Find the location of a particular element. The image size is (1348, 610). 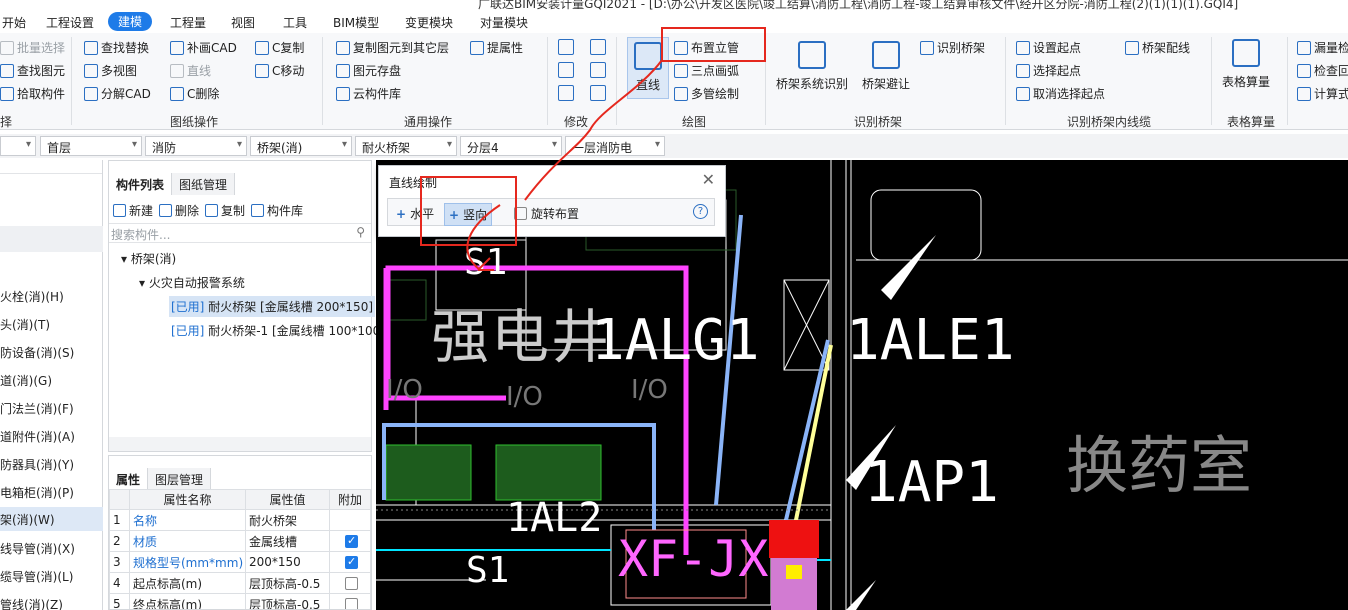

property-row: 2 材质 金属线槽 is located at coordinates (240, 541).